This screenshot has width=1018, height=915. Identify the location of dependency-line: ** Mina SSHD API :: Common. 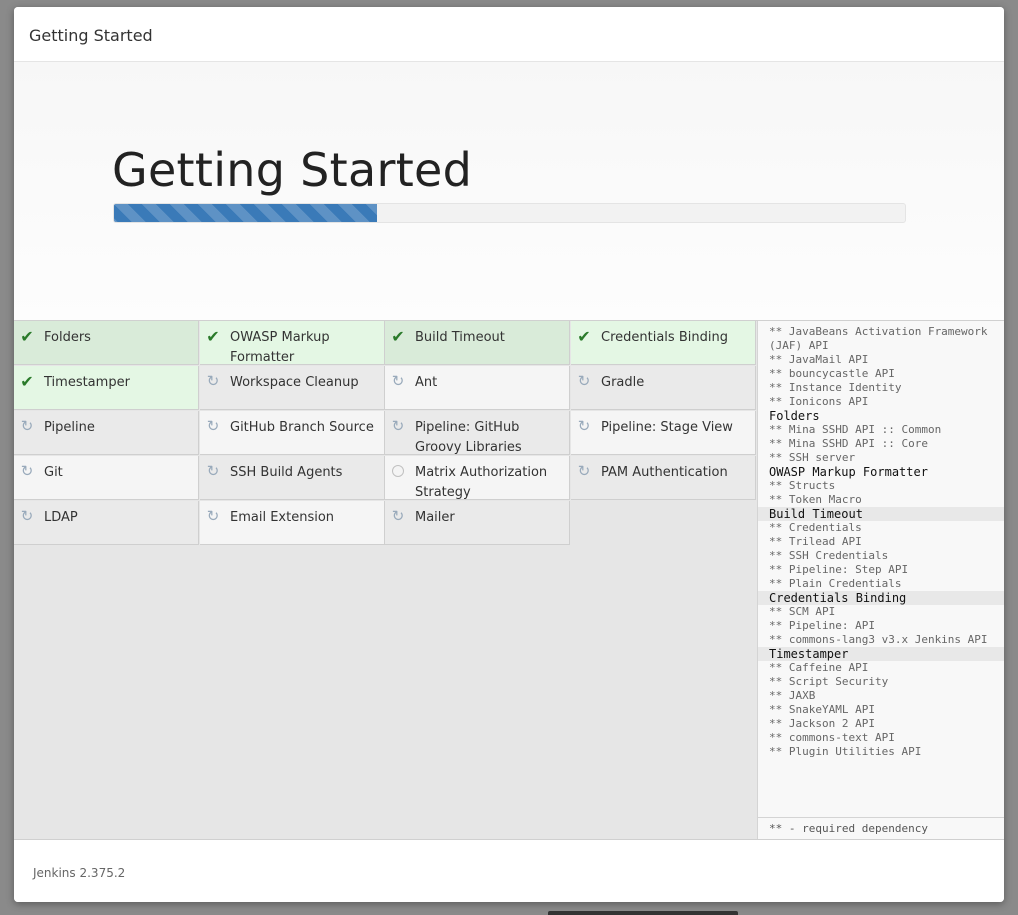
(855, 429).